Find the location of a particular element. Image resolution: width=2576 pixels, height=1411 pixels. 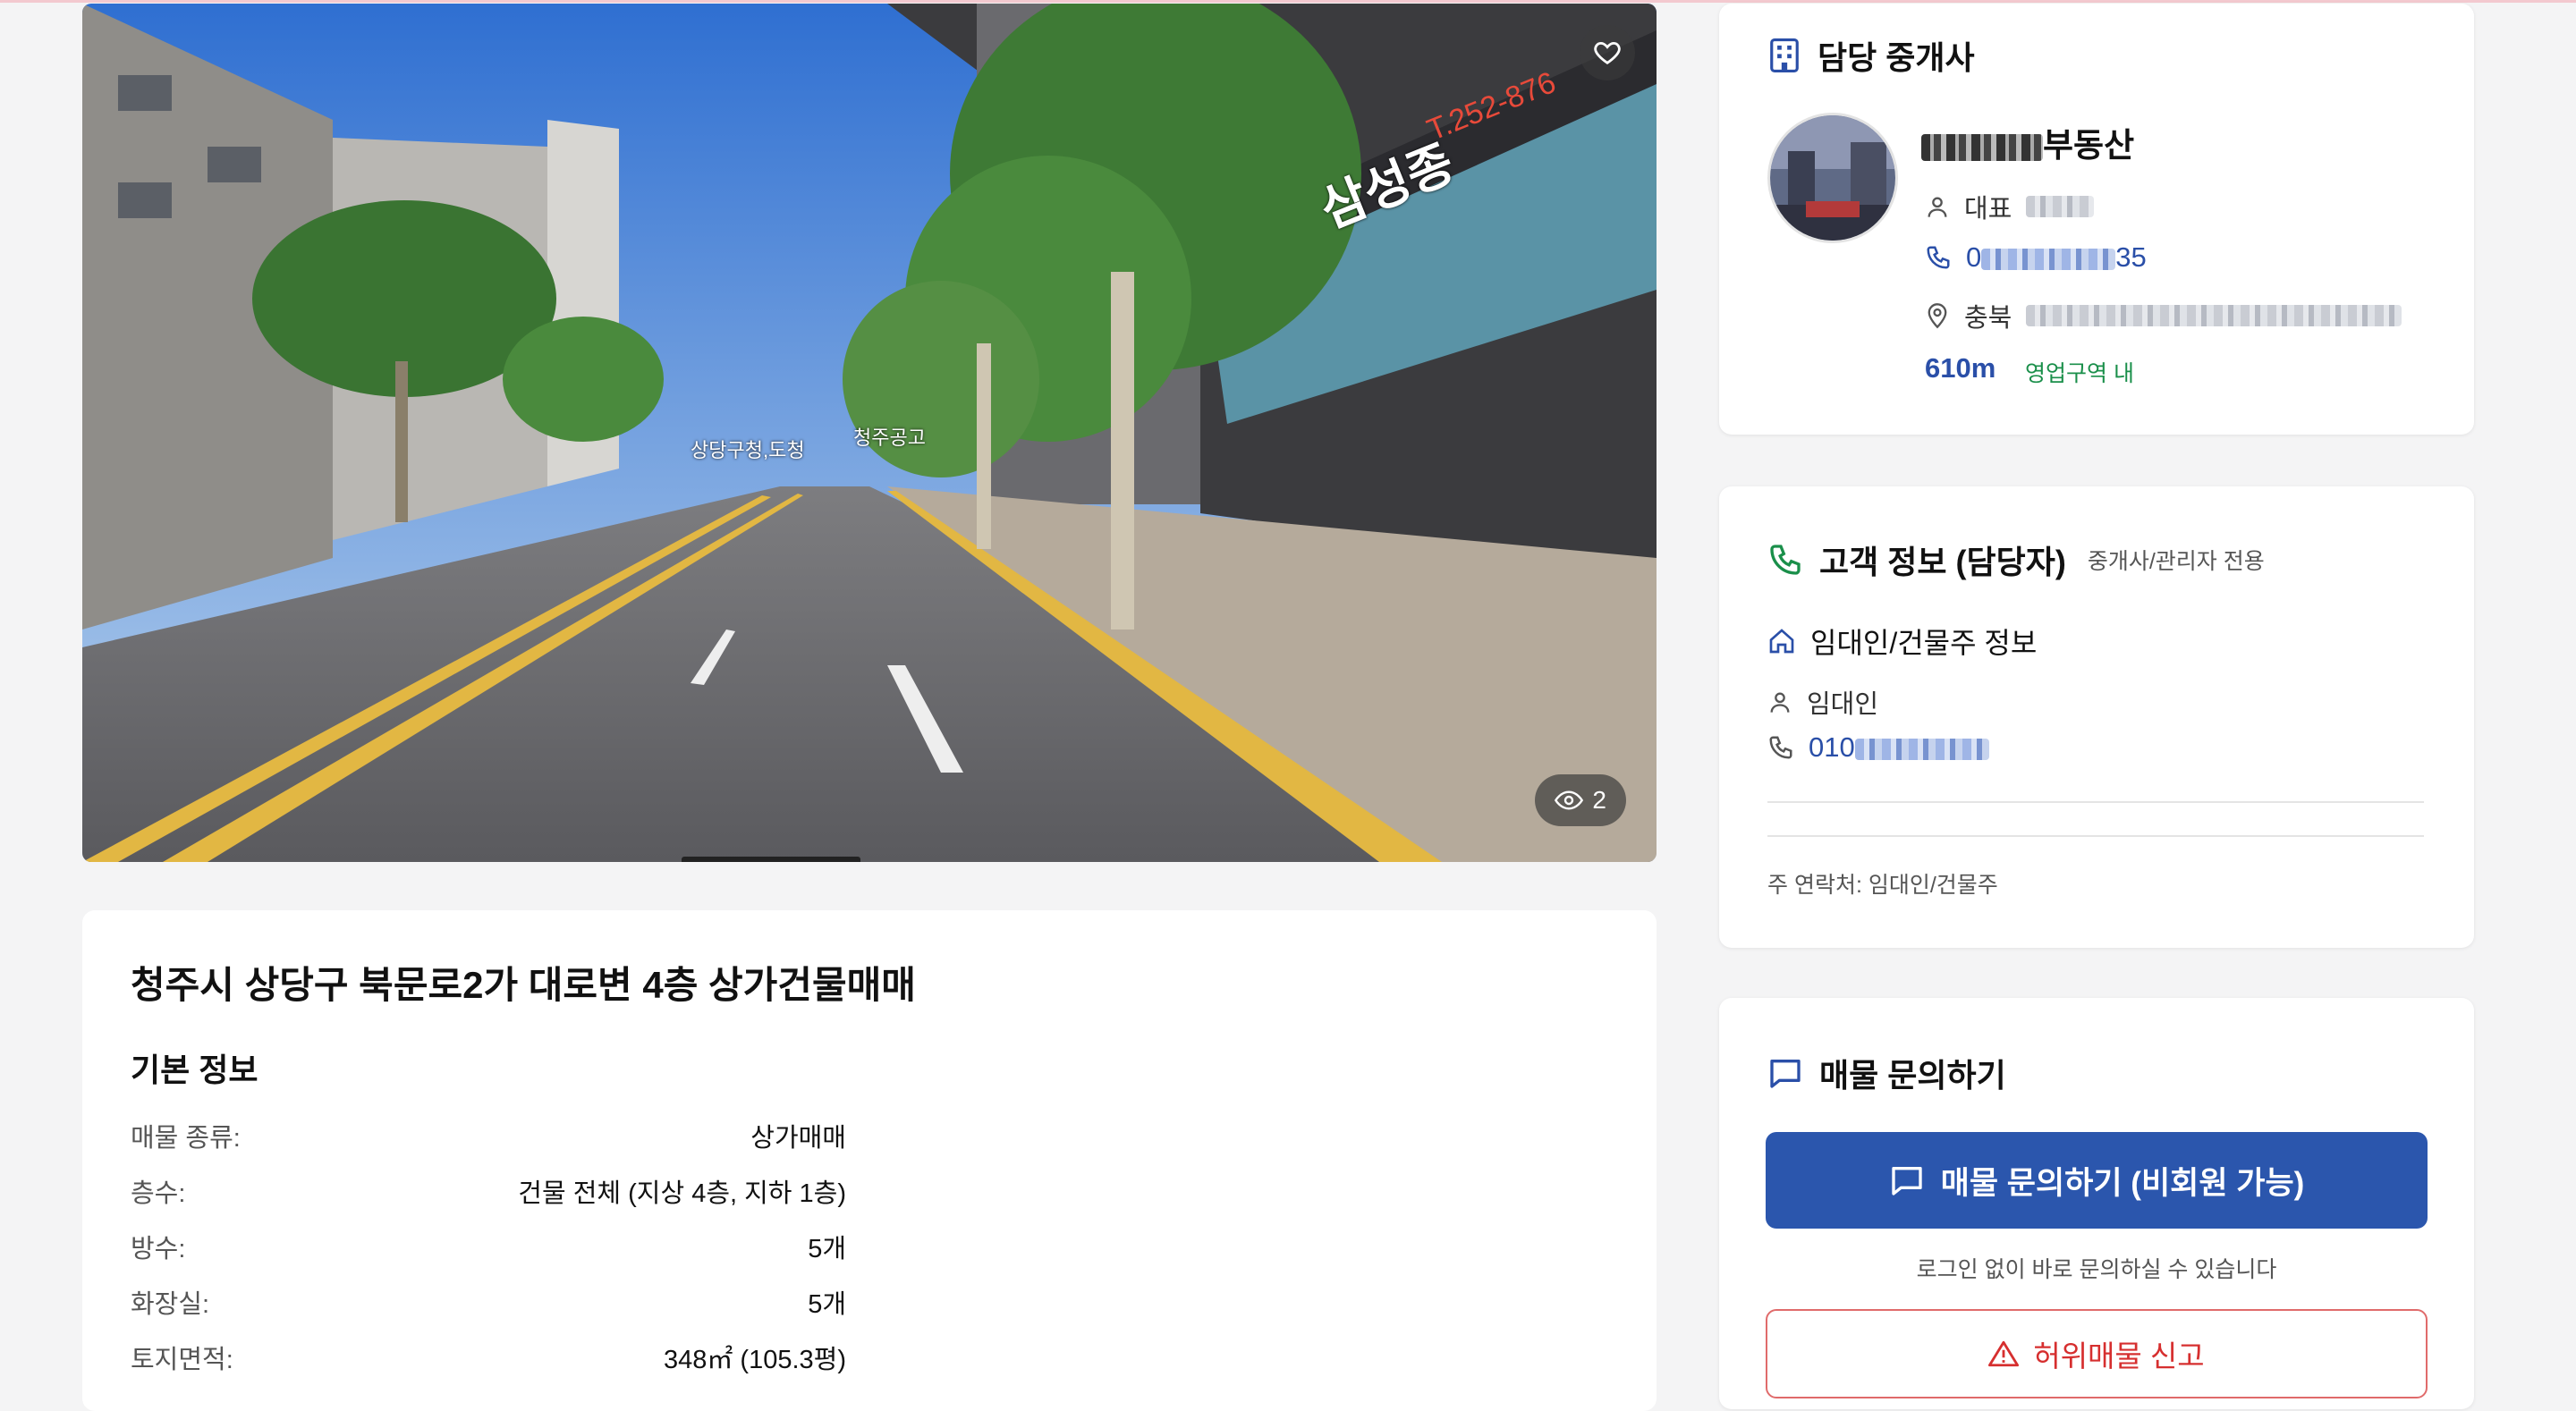

agent-address-row: 충북 is located at coordinates (2163, 316).